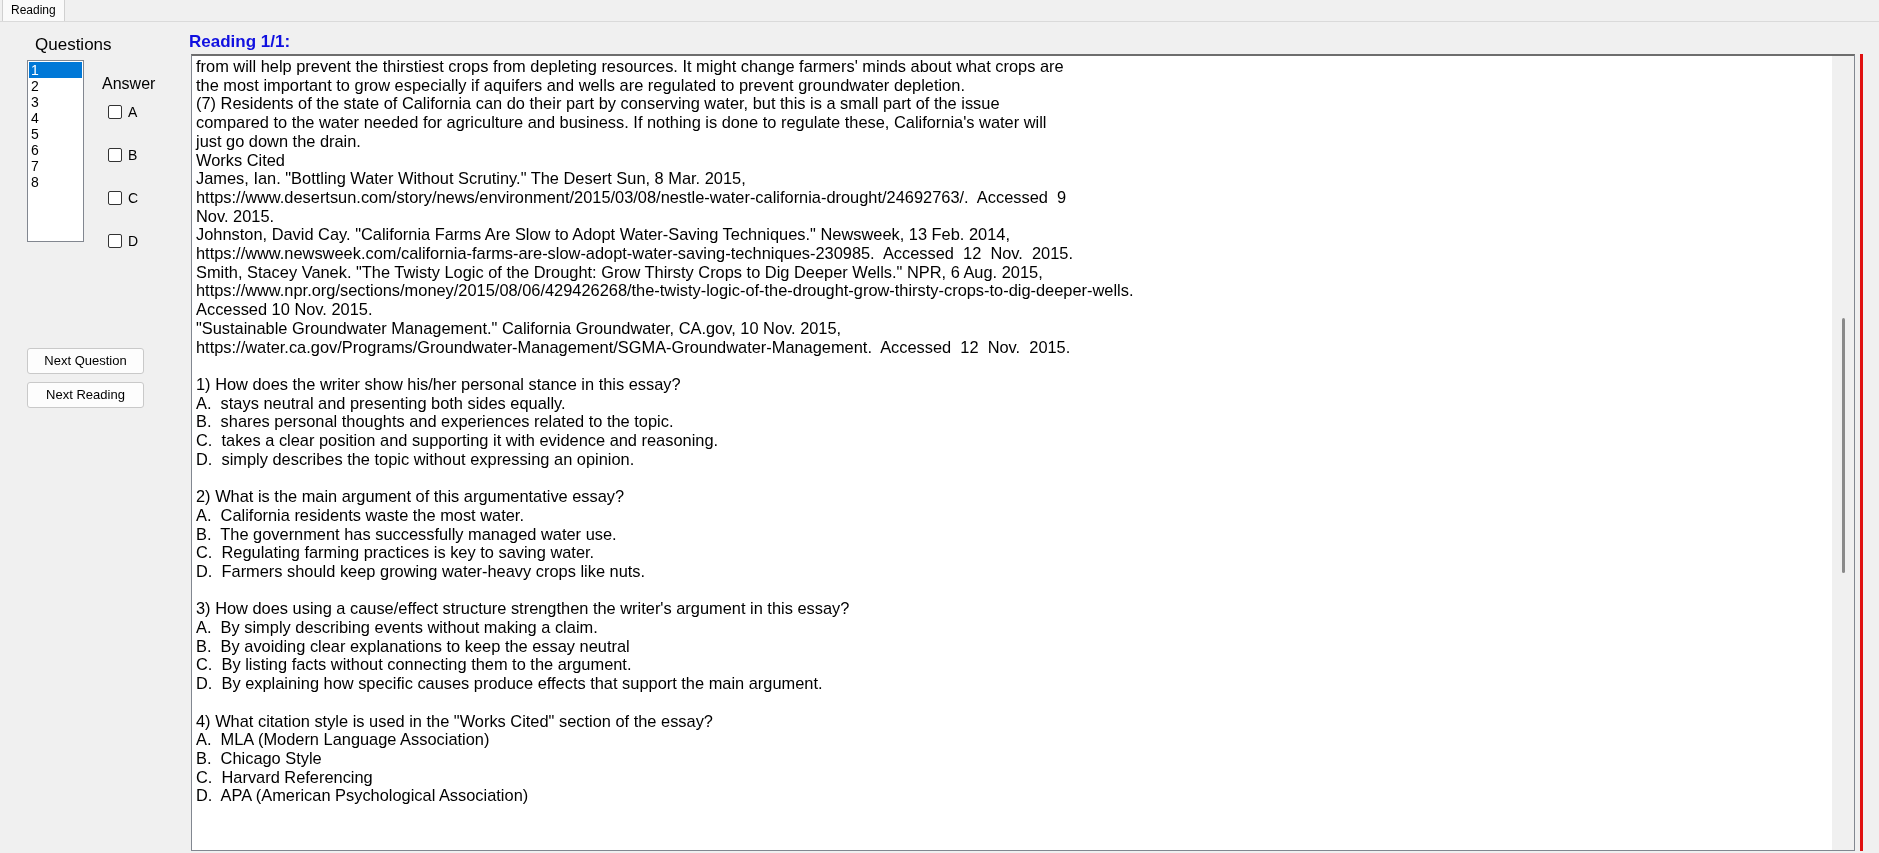  I want to click on list-item: 7, so click(55, 165).